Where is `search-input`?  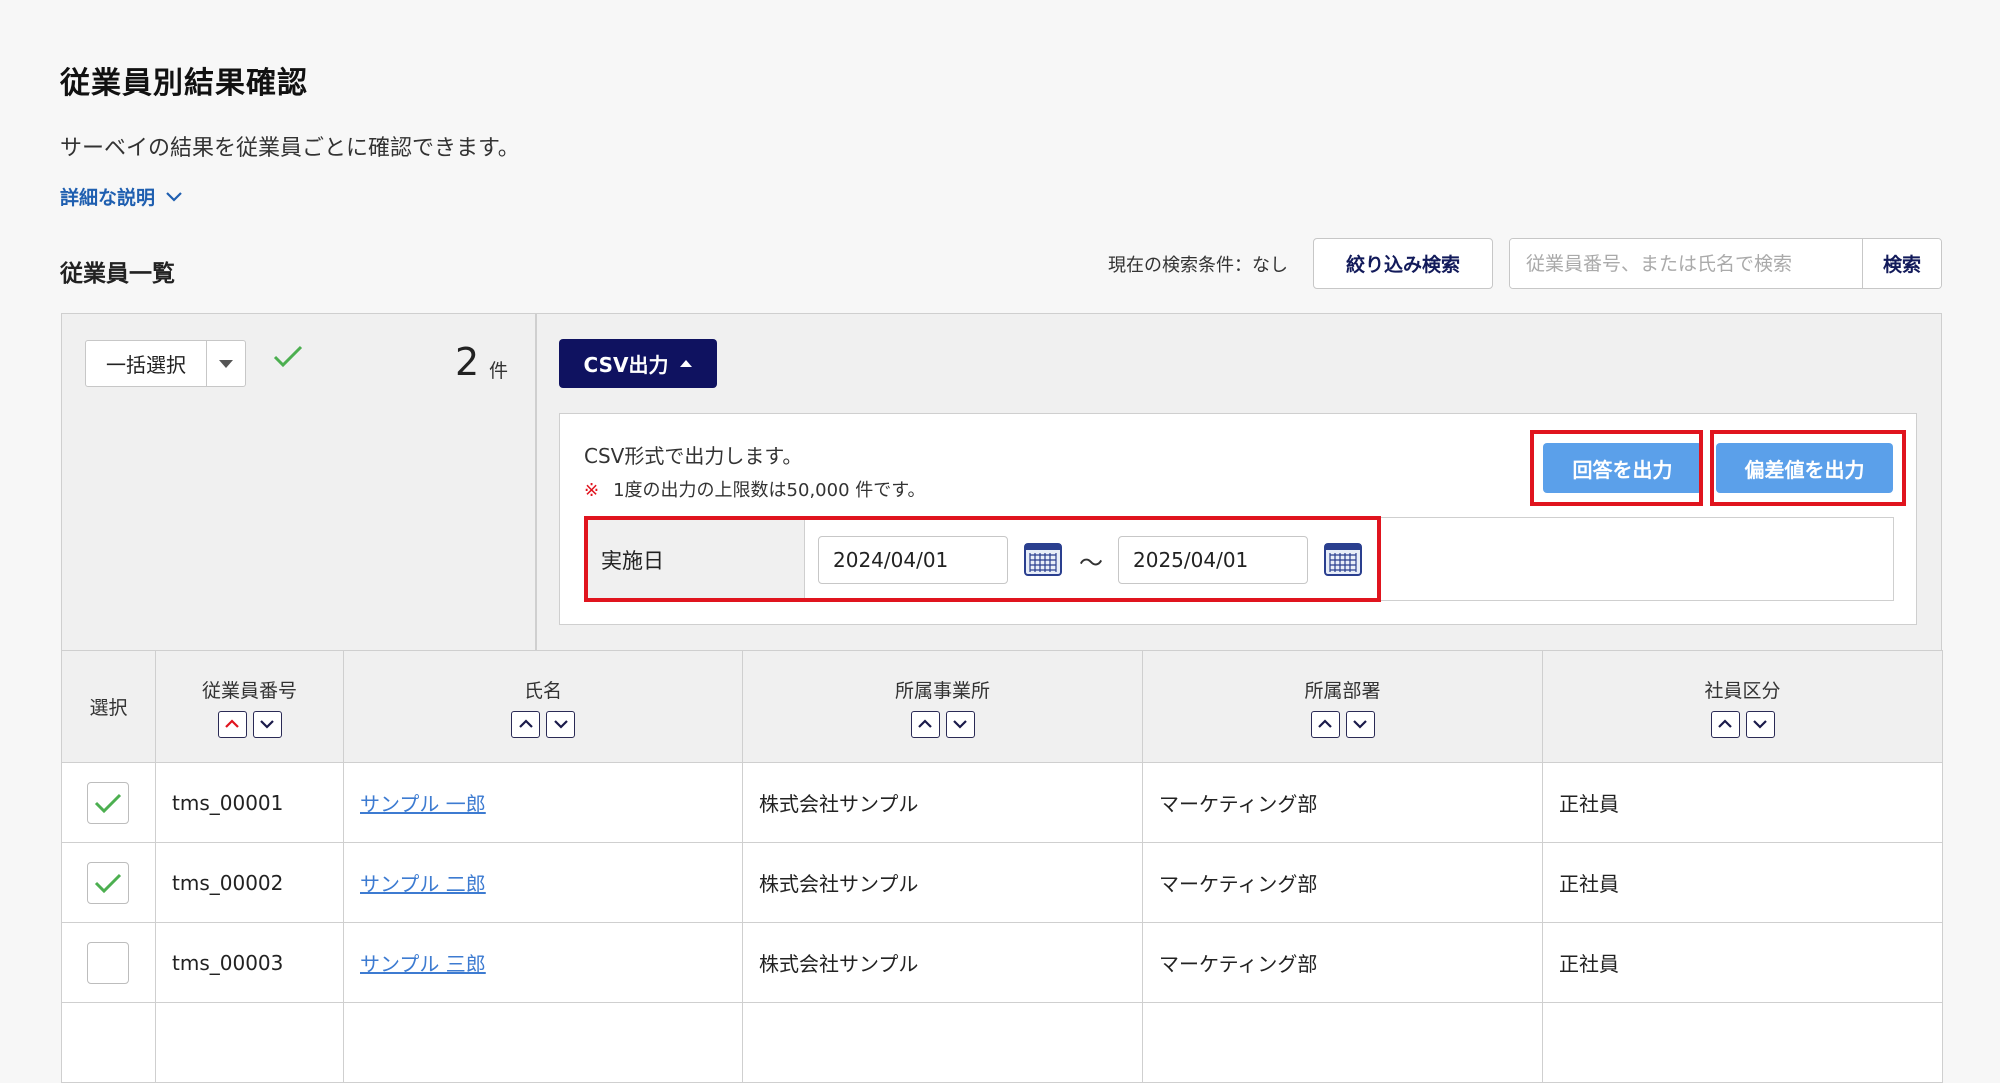
search-input is located at coordinates (1686, 263).